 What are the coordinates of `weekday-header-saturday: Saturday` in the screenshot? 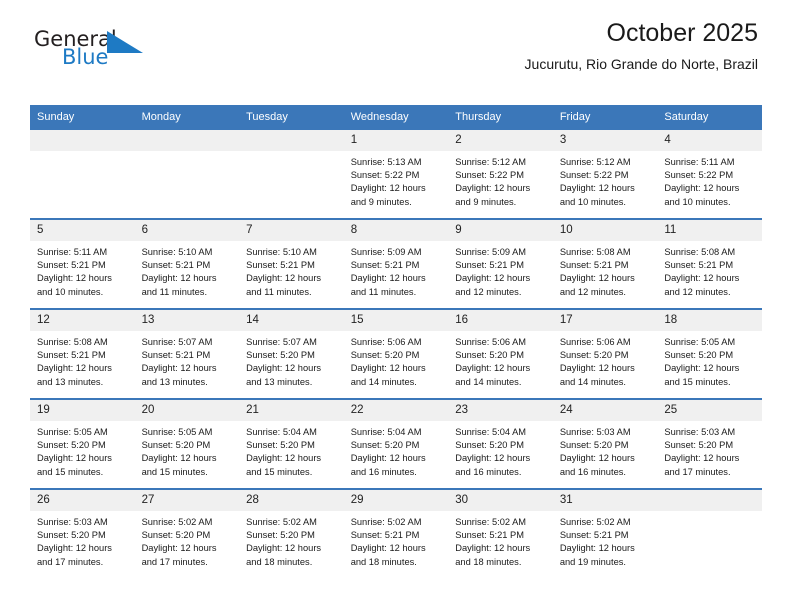 It's located at (709, 117).